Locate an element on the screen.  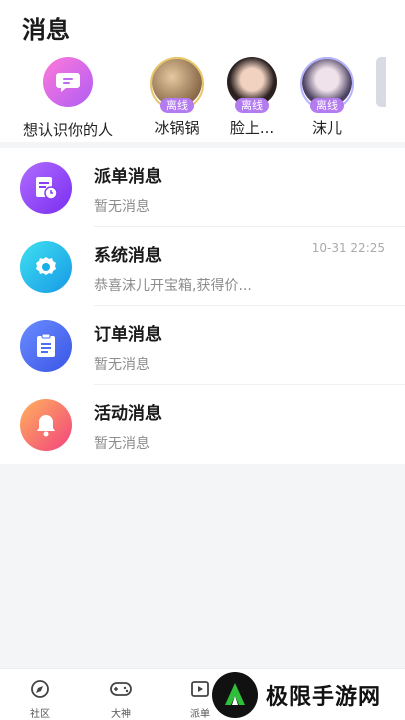
watermark-text: 极限手游网 is located at coordinates (324, 697).